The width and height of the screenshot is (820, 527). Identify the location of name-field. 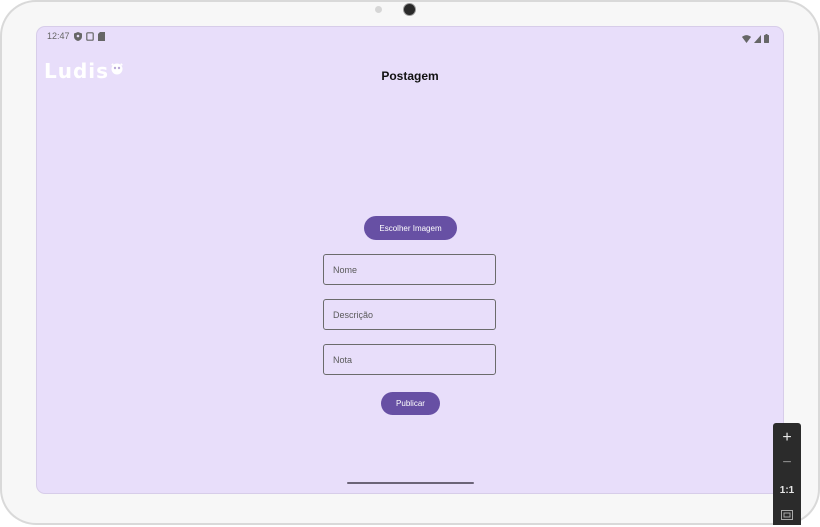
(409, 269).